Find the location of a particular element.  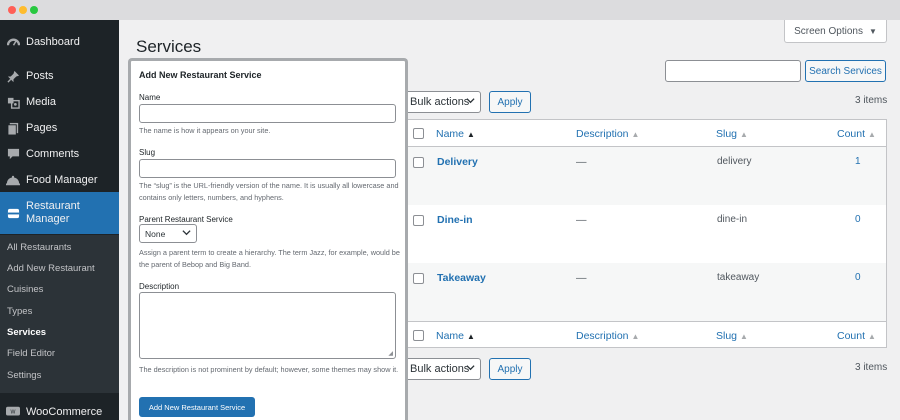

slug-label: Slug is located at coordinates (147, 152).